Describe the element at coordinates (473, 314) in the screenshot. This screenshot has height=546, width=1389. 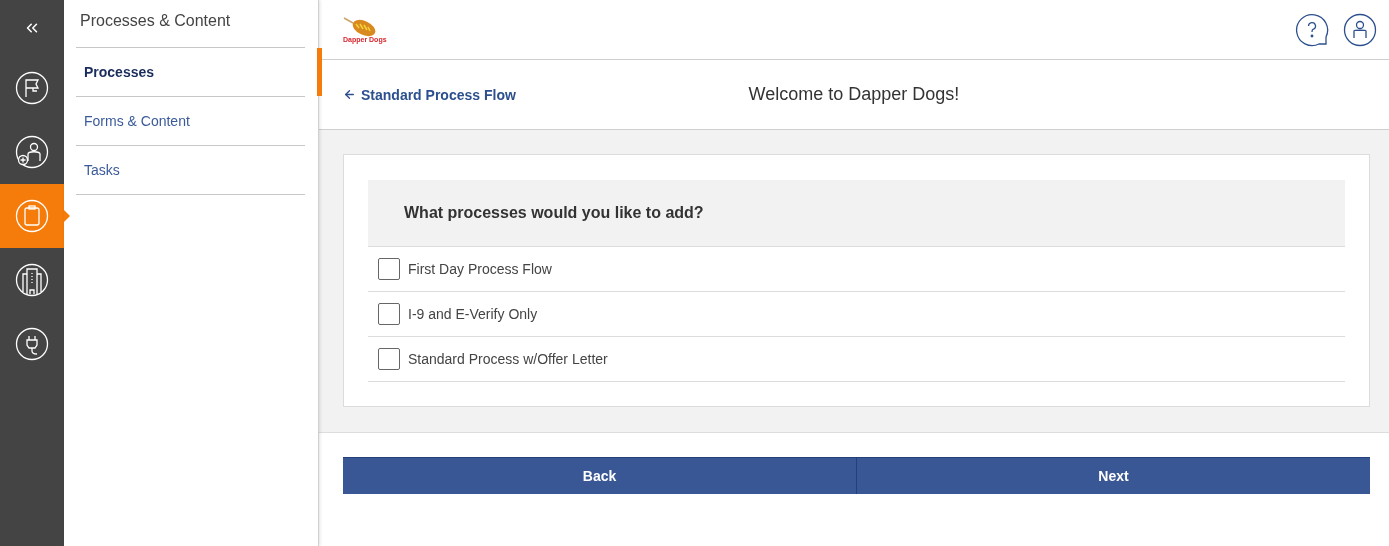
I see `option-label: I-9 and E-Verify Only` at that location.